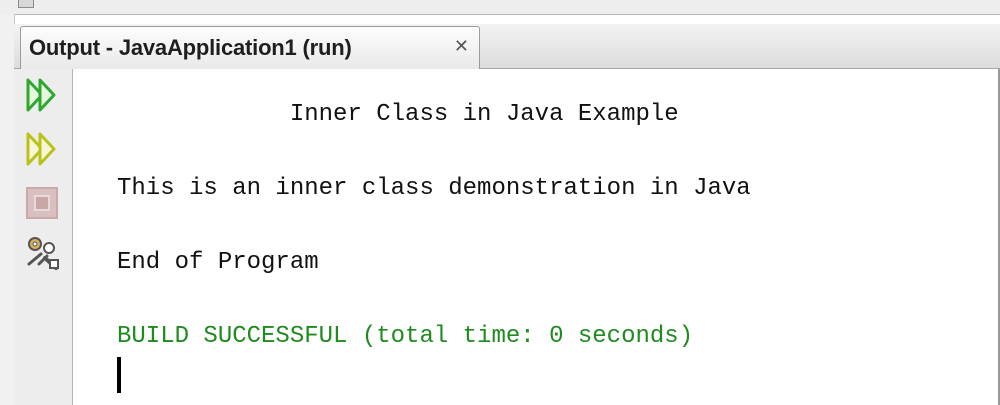 This screenshot has width=1000, height=405. I want to click on double-play-green-icon, so click(41, 95).